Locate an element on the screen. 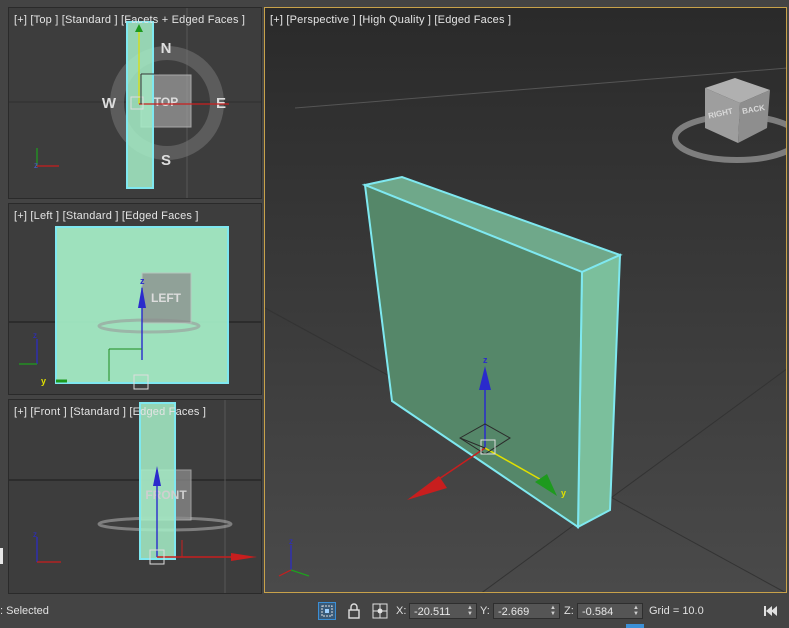 This screenshot has height=628, width=789. axis-tripod-top: z is located at coordinates (46, 159).